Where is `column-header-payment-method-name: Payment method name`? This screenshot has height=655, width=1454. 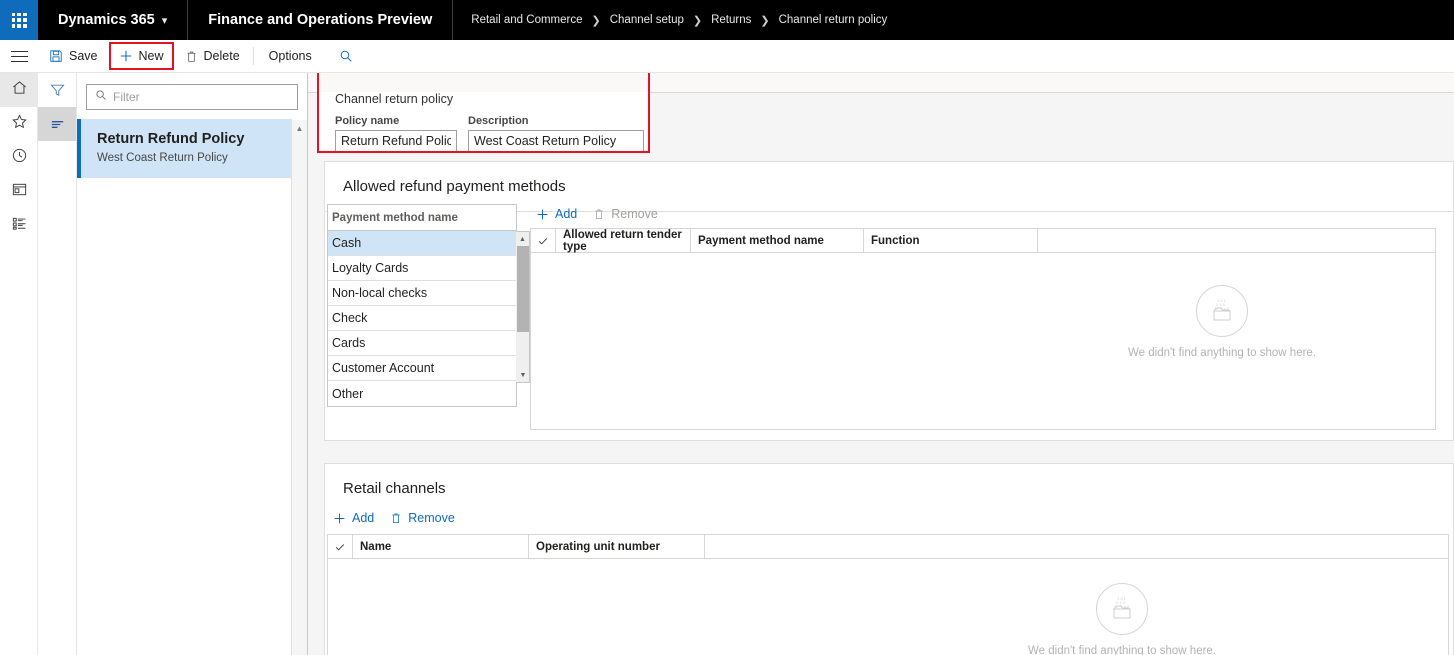 column-header-payment-method-name: Payment method name is located at coordinates (777, 240).